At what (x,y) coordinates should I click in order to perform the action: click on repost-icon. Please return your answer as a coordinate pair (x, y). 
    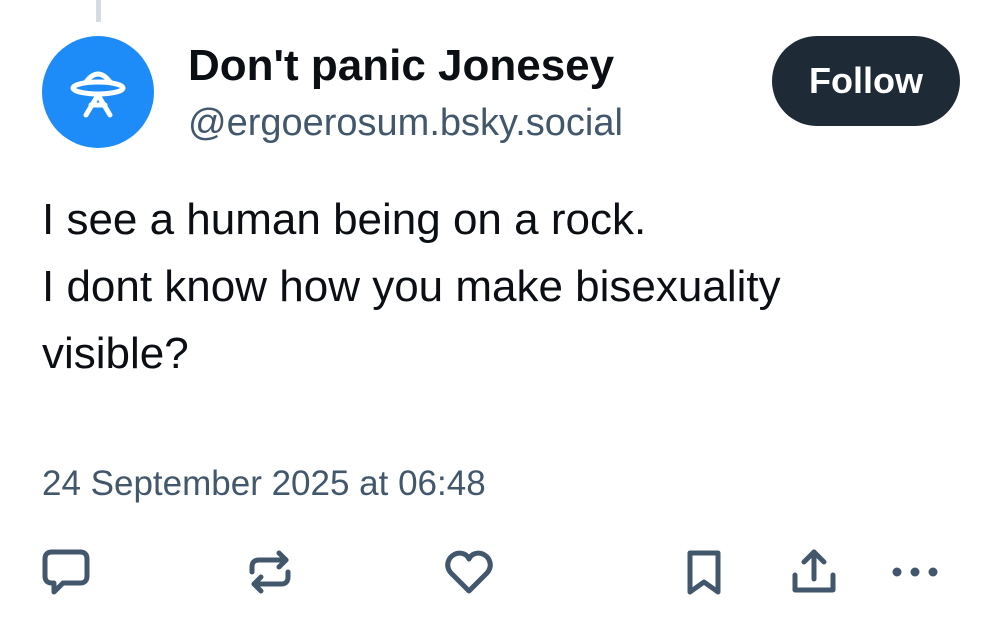
    Looking at the image, I should click on (270, 572).